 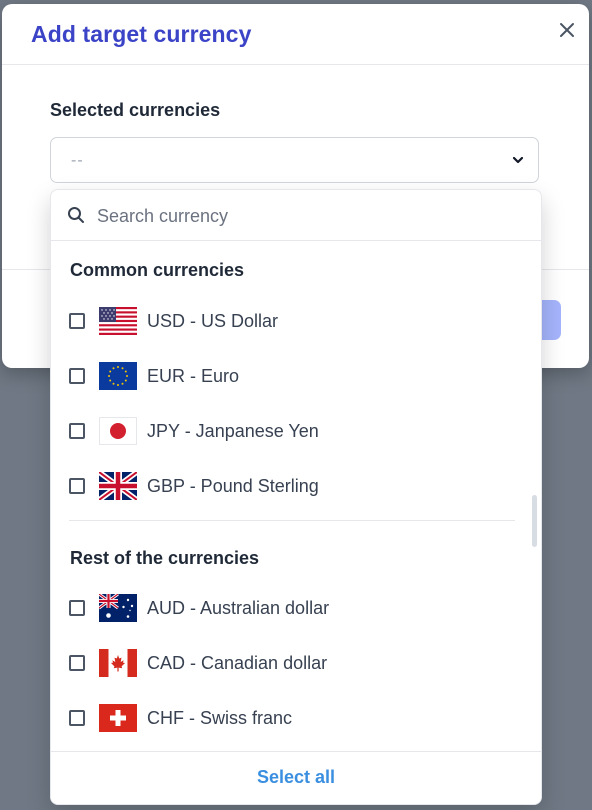 I want to click on ch-flag-icon, so click(x=118, y=718).